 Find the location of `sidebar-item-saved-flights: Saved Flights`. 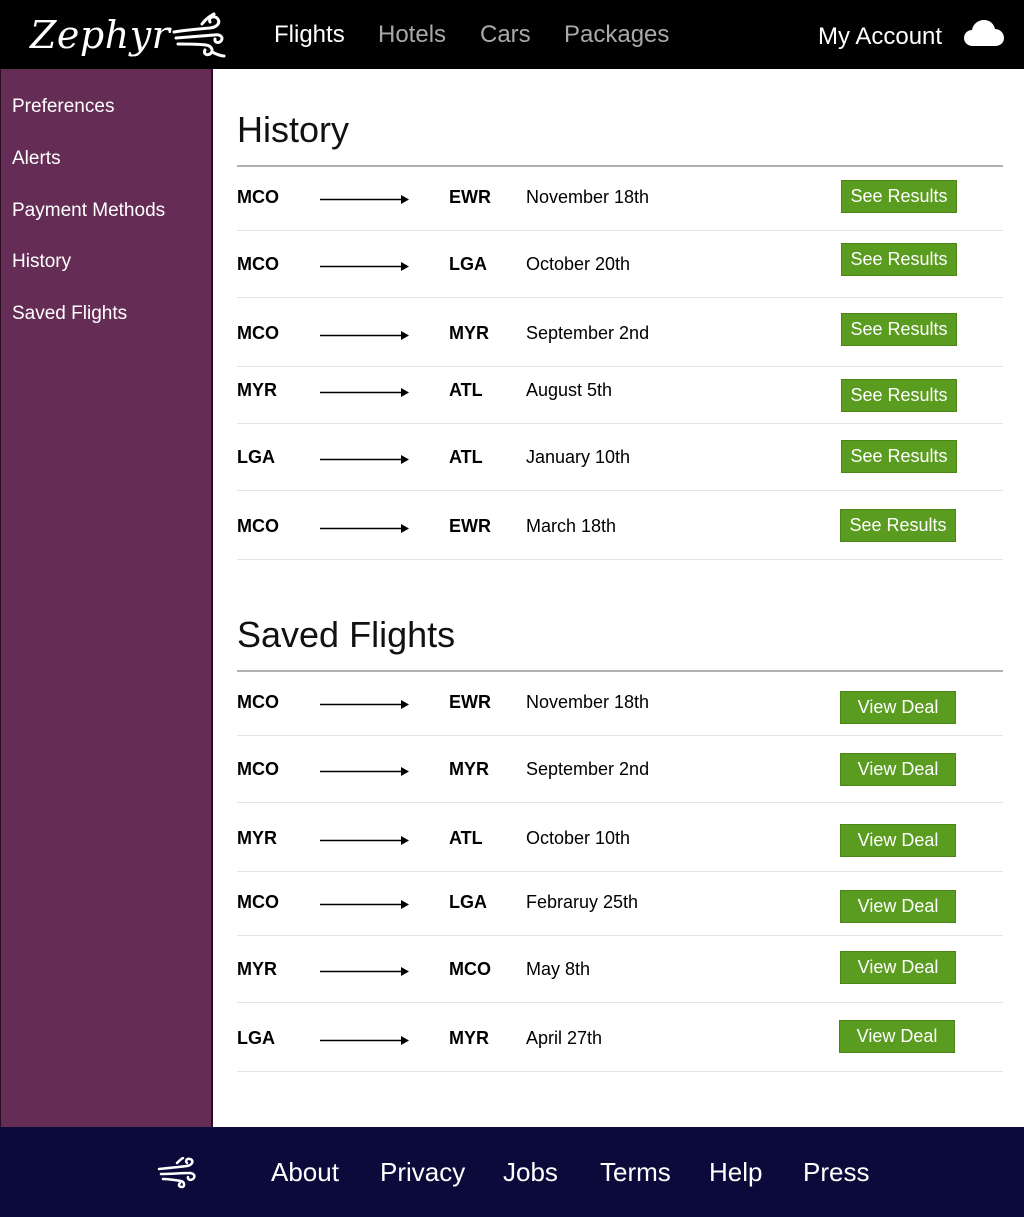

sidebar-item-saved-flights: Saved Flights is located at coordinates (69, 313).